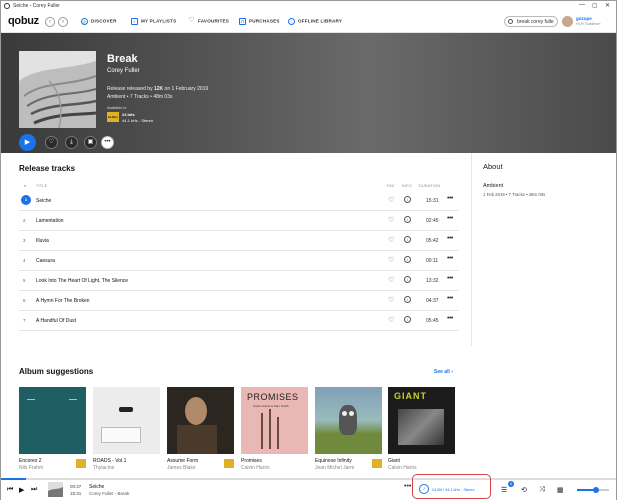 Image resolution: width=617 pixels, height=500 pixels. What do you see at coordinates (51, 142) in the screenshot?
I see `favorite-button: ♡` at bounding box center [51, 142].